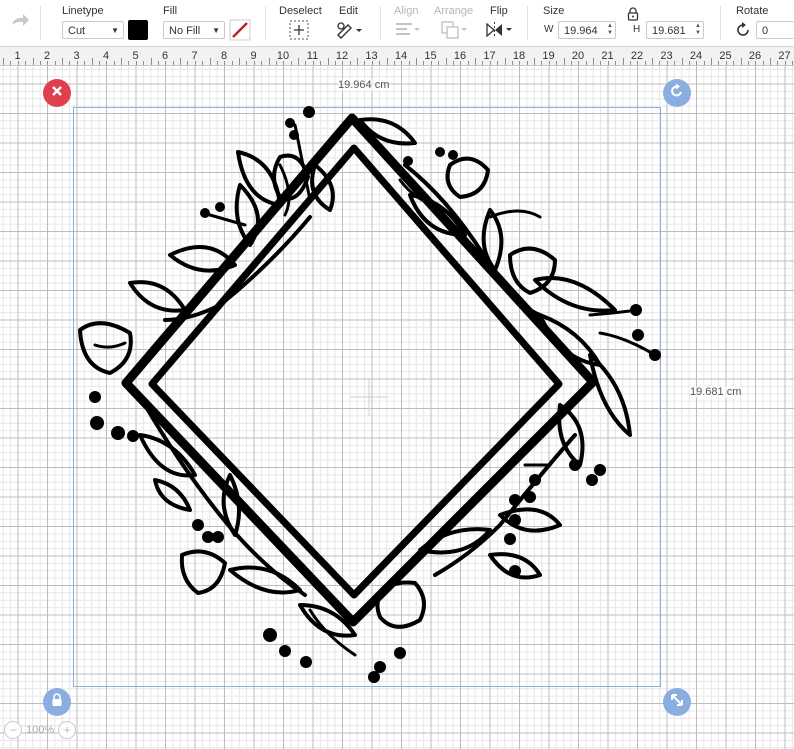 The width and height of the screenshot is (794, 749). I want to click on zoom-in-icon: +, so click(67, 730).